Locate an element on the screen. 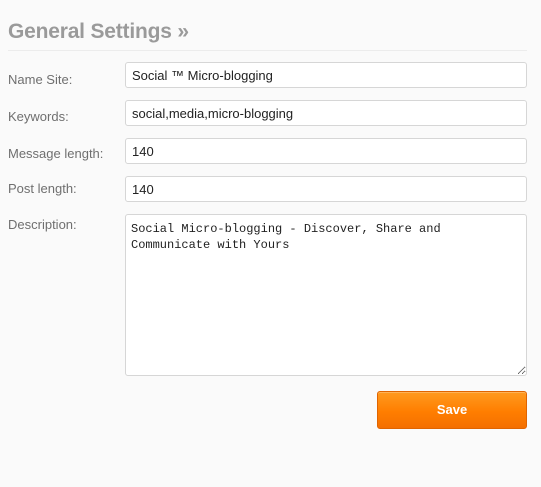 Image resolution: width=541 pixels, height=487 pixels. post-length-input is located at coordinates (326, 189).